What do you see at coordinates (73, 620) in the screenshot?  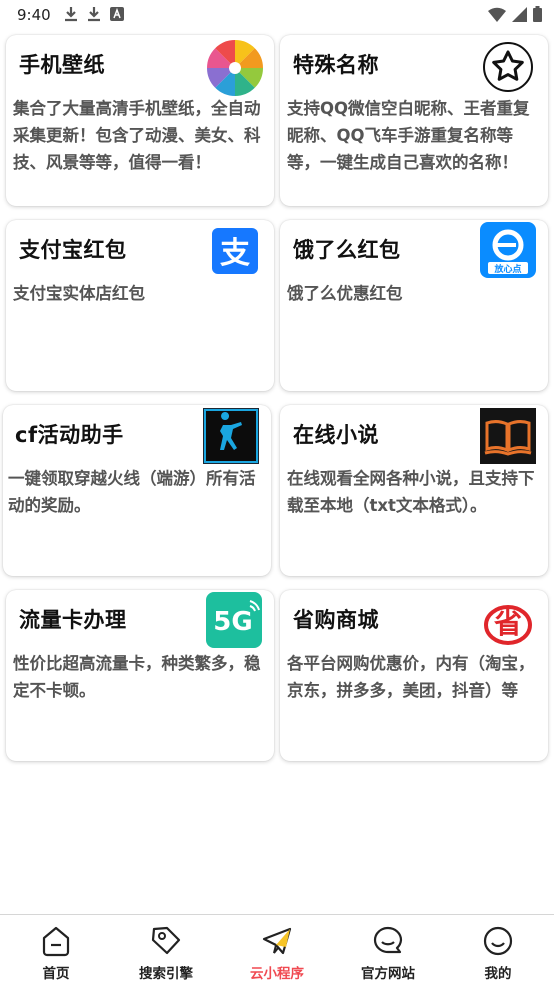 I see `card-title: 流量卡办理` at bounding box center [73, 620].